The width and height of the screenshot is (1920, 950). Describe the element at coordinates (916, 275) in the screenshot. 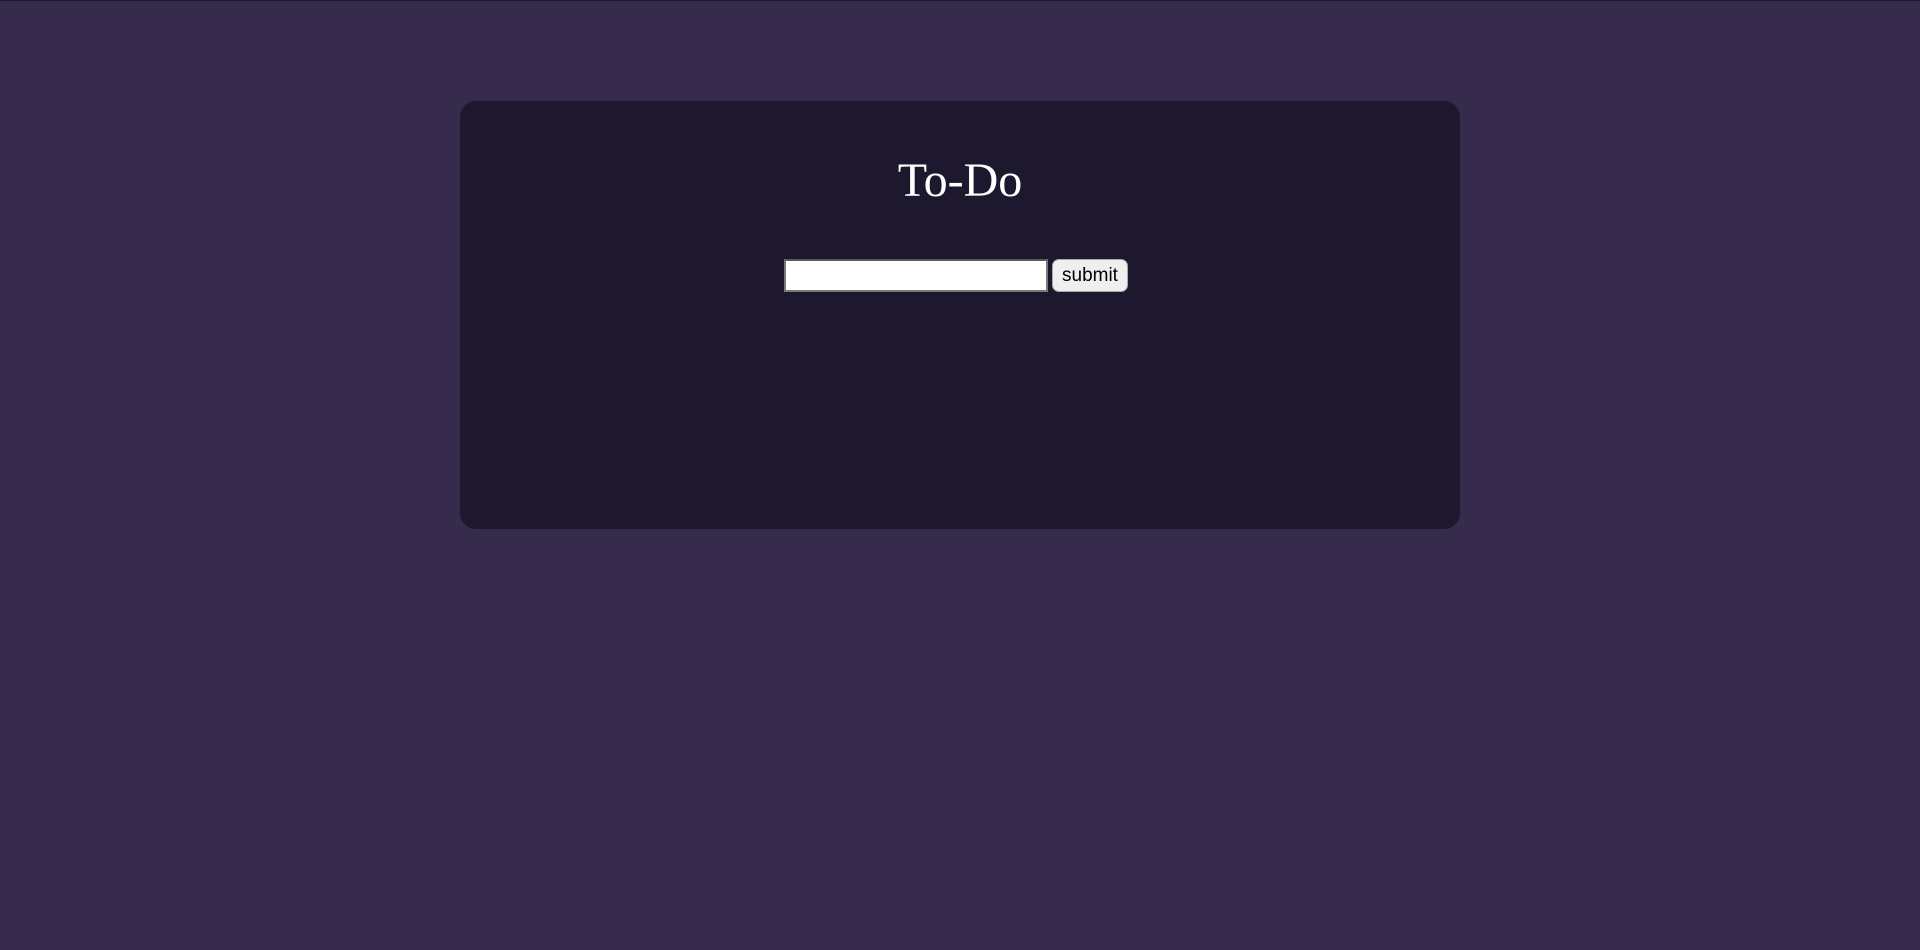

I see `todo-input` at that location.